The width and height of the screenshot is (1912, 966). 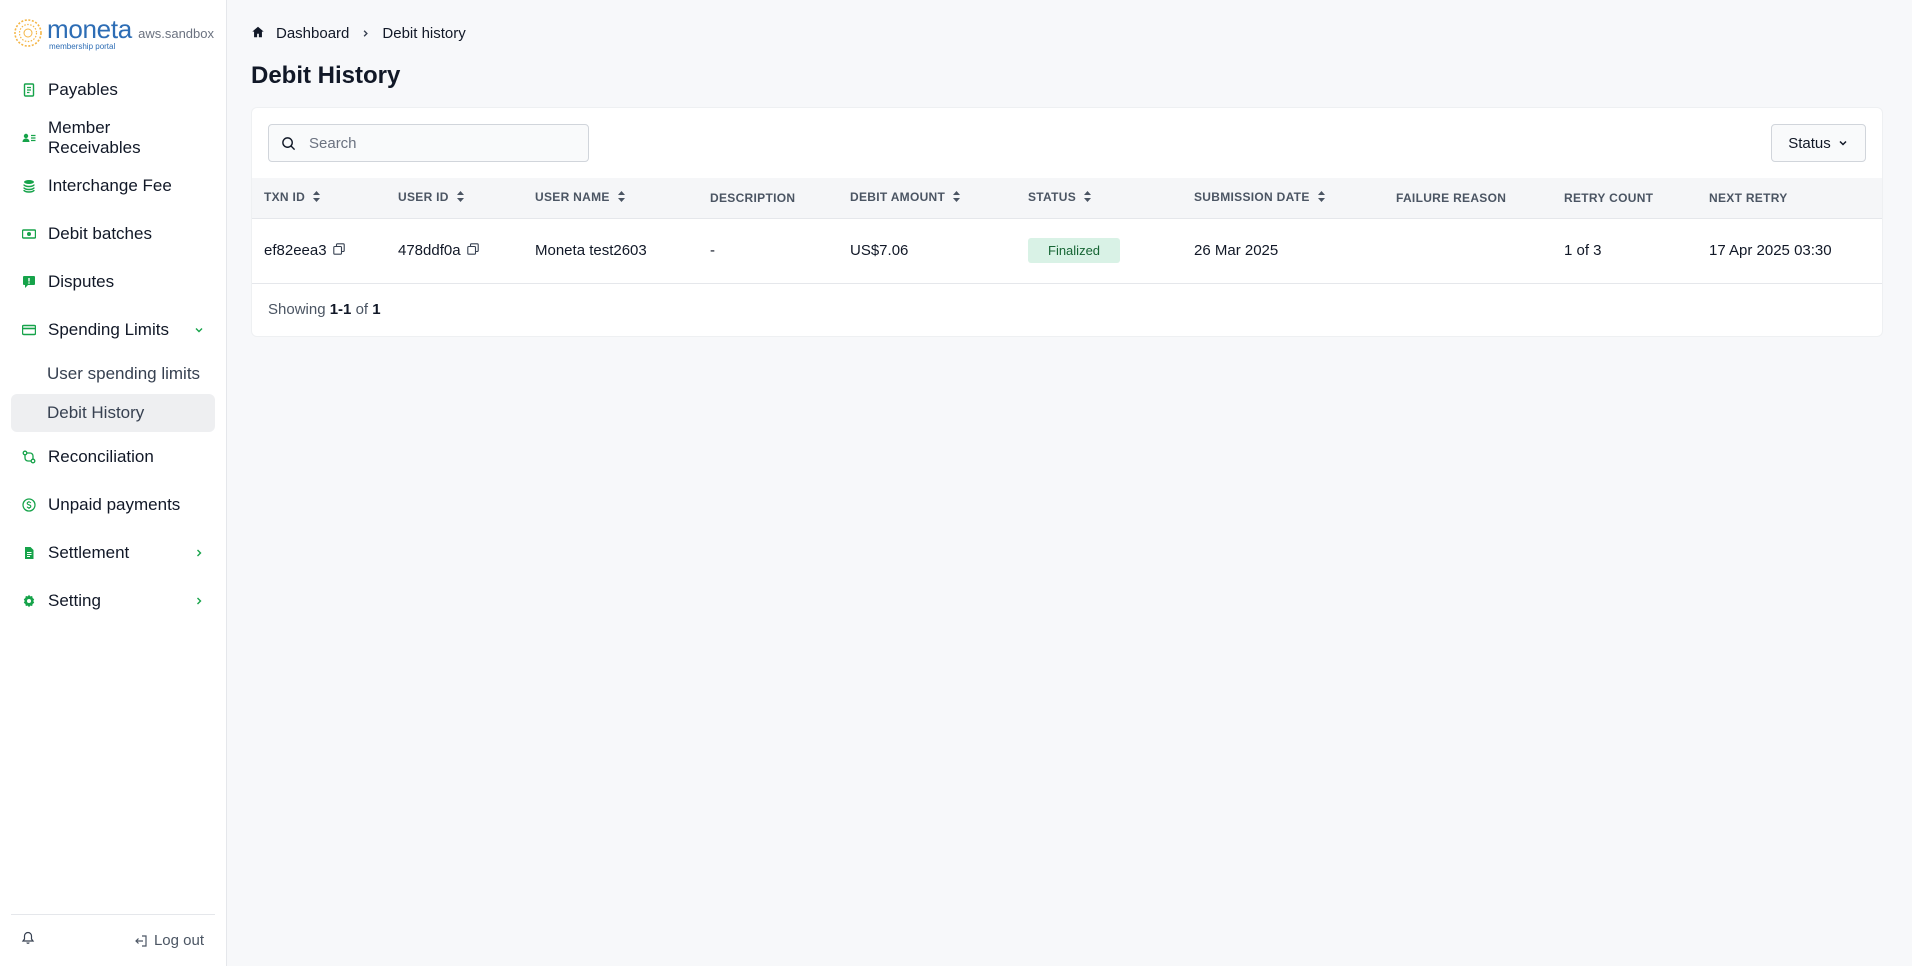 I want to click on status-filter-button: Status, so click(x=1818, y=143).